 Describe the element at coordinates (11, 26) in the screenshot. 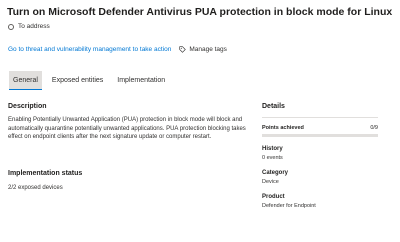

I see `radio-circle-icon` at that location.